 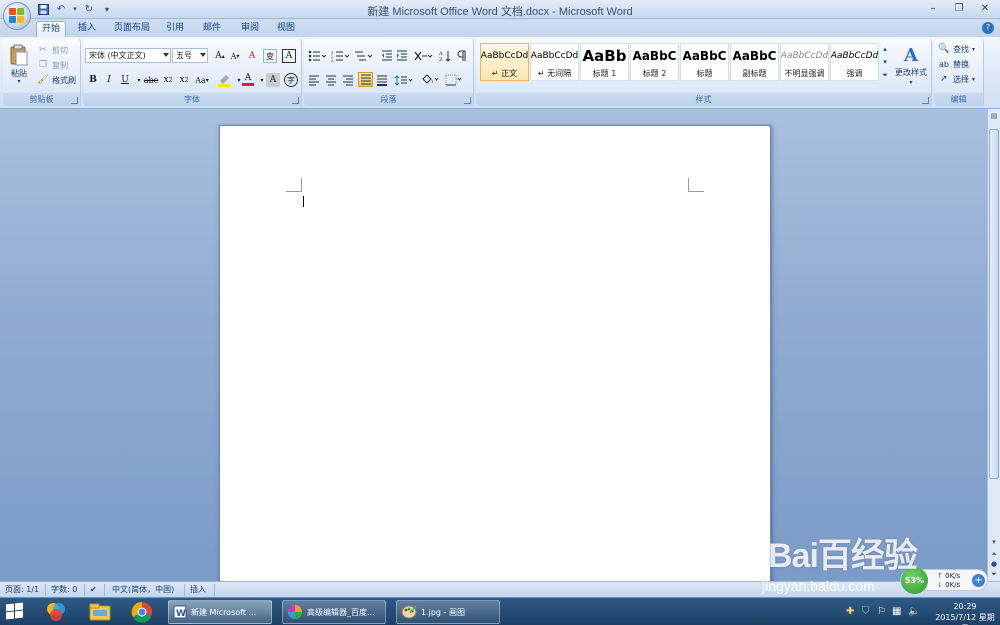 I want to click on page-count: 页面: 1/1, so click(x=22, y=590).